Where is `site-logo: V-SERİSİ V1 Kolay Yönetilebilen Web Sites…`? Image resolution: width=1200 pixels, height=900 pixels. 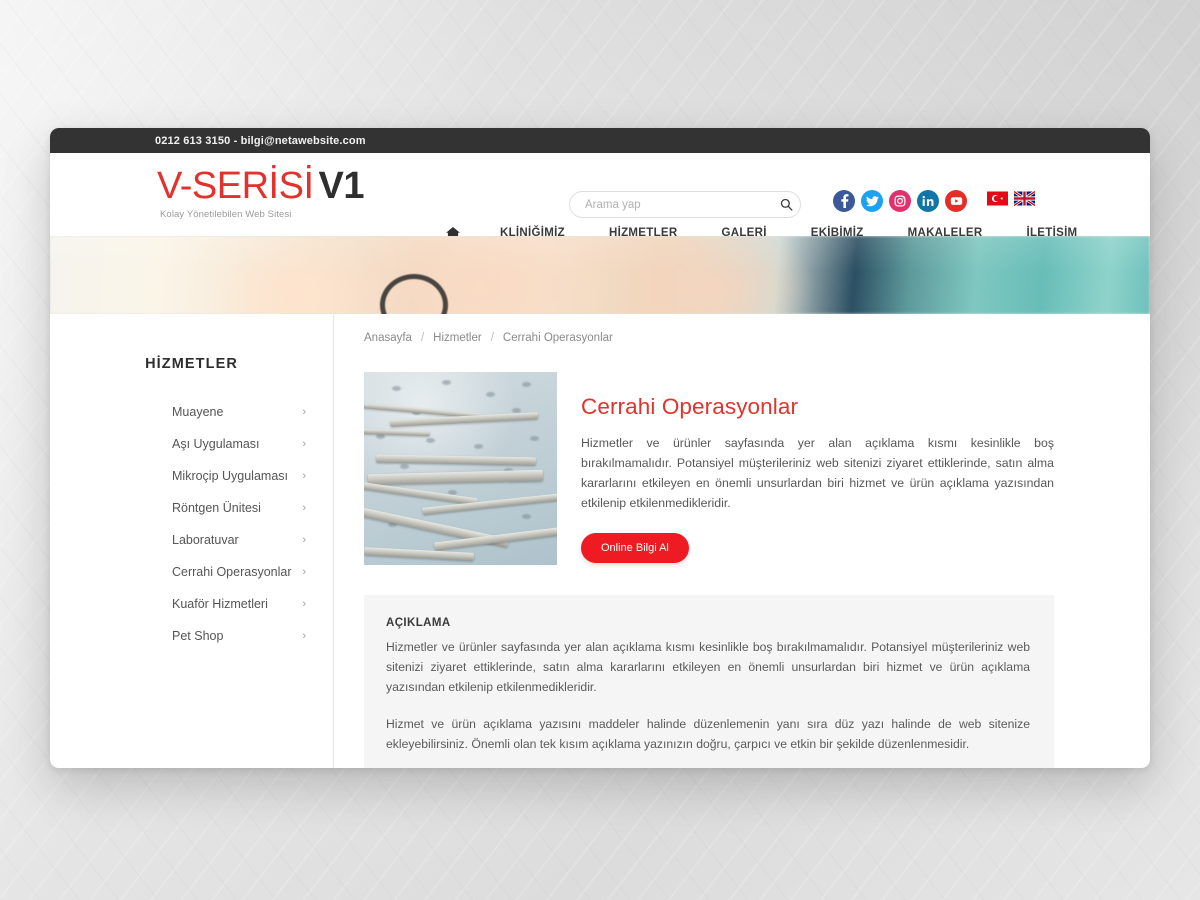
site-logo: V-SERİSİ V1 Kolay Yönetilebilen Web Sites… is located at coordinates (277, 193).